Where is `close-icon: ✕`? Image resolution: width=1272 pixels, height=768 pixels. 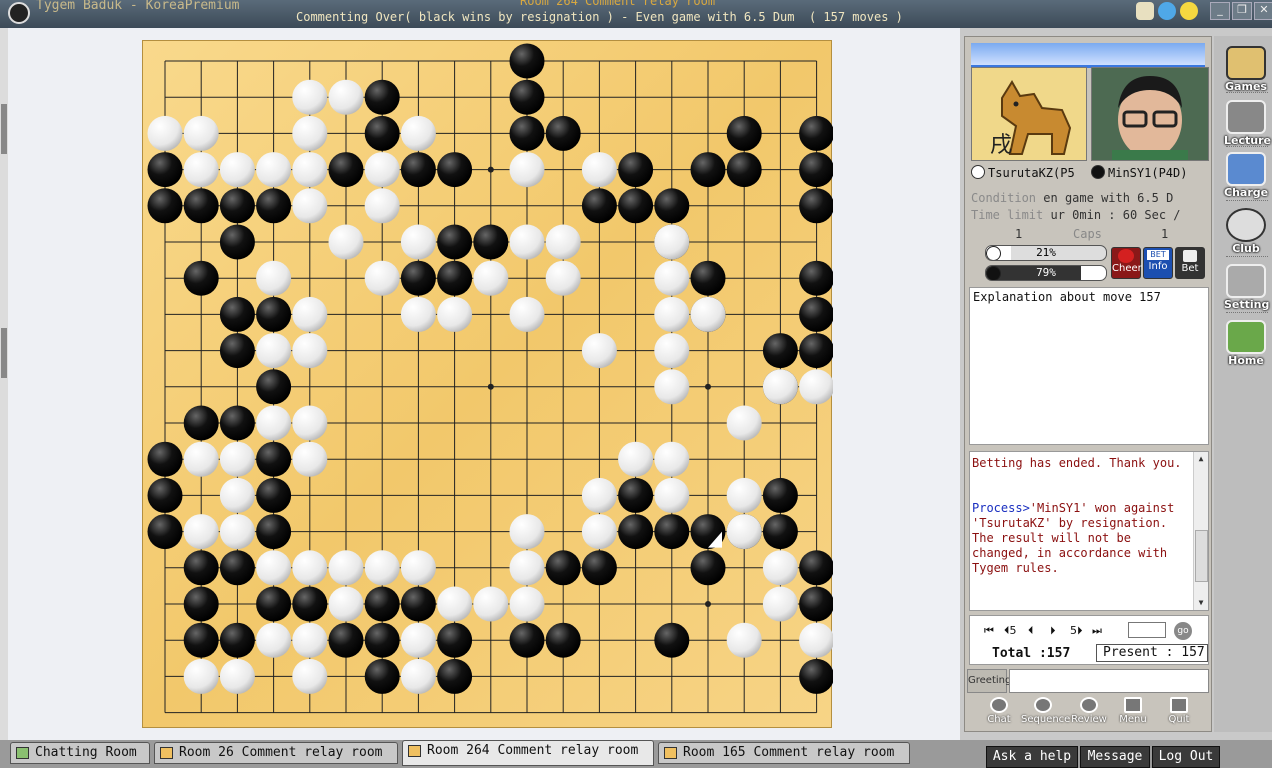 close-icon: ✕ is located at coordinates (1263, 11).